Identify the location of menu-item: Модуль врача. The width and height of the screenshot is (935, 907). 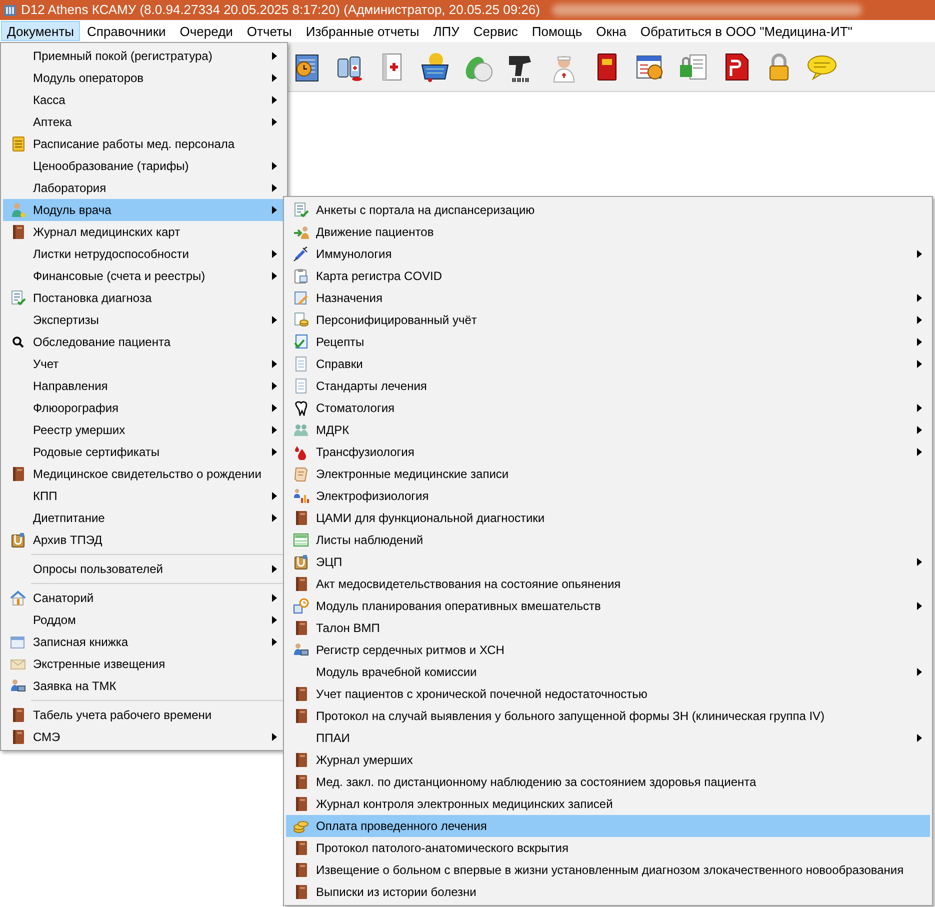
(144, 210).